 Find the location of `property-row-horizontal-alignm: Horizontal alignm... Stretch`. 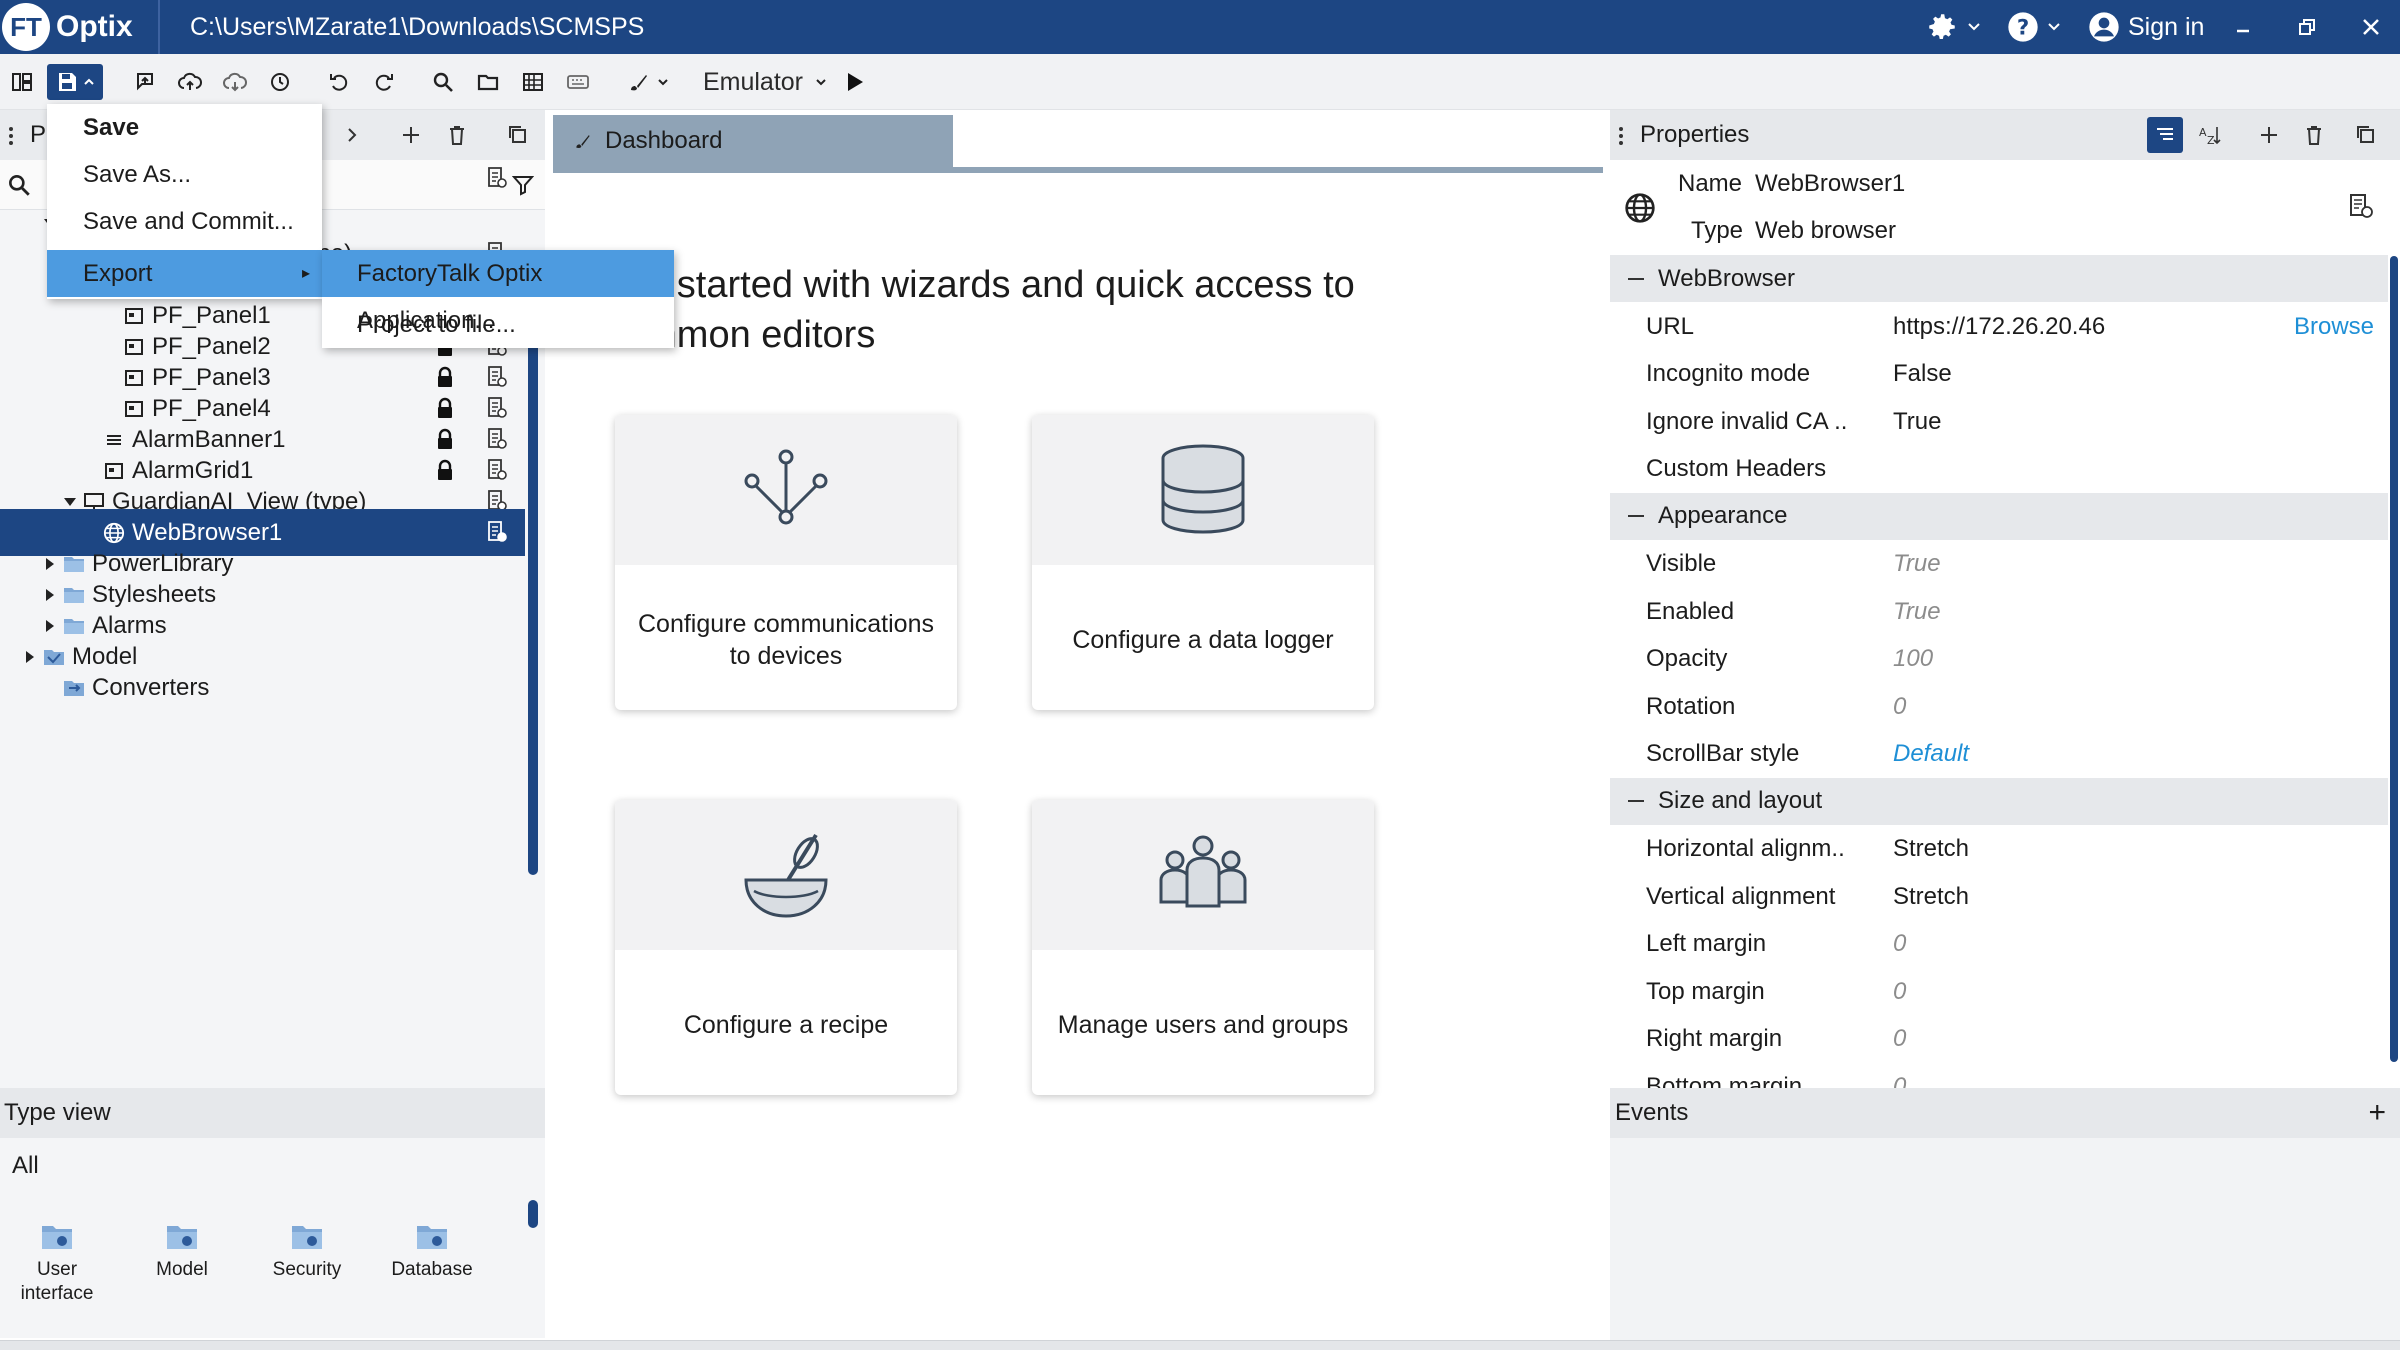

property-row-horizontal-alignm: Horizontal alignm... Stretch is located at coordinates (1999, 848).